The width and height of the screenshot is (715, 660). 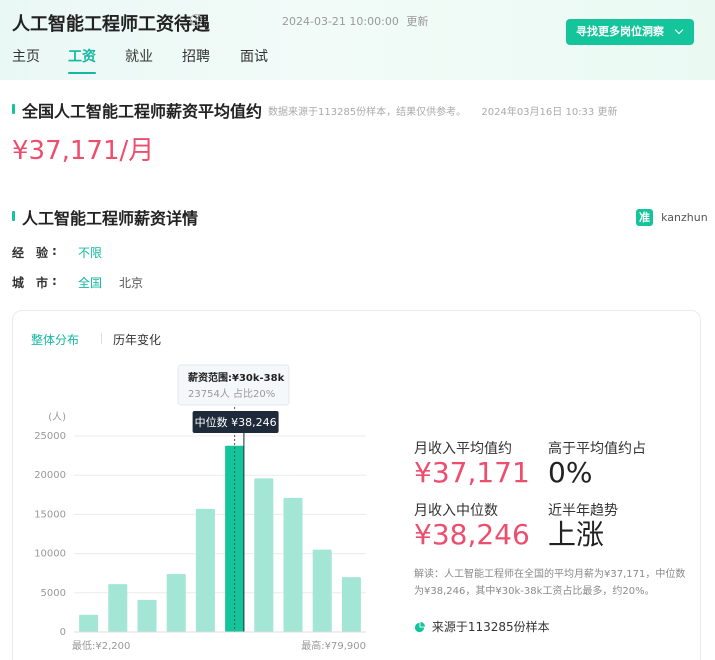 What do you see at coordinates (34, 282) in the screenshot?
I see `filter-label-city: 城 市 :` at bounding box center [34, 282].